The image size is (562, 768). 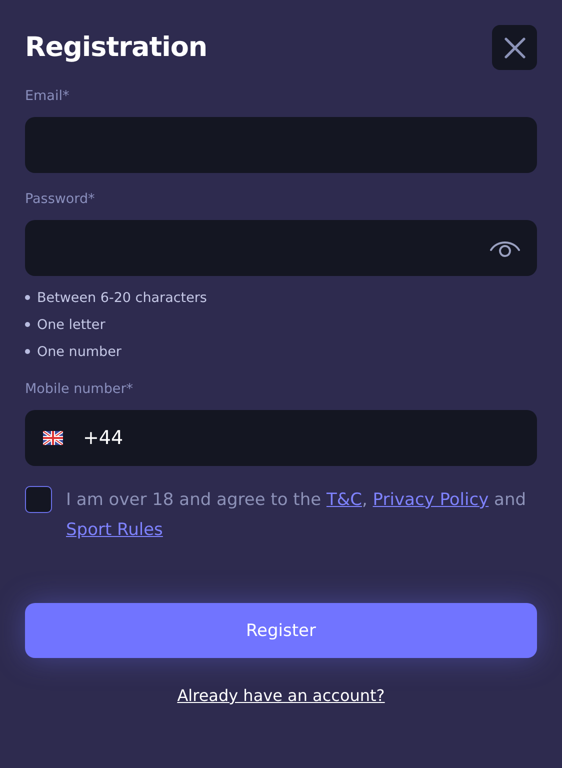 What do you see at coordinates (79, 390) in the screenshot?
I see `field-label: Mobile number*` at bounding box center [79, 390].